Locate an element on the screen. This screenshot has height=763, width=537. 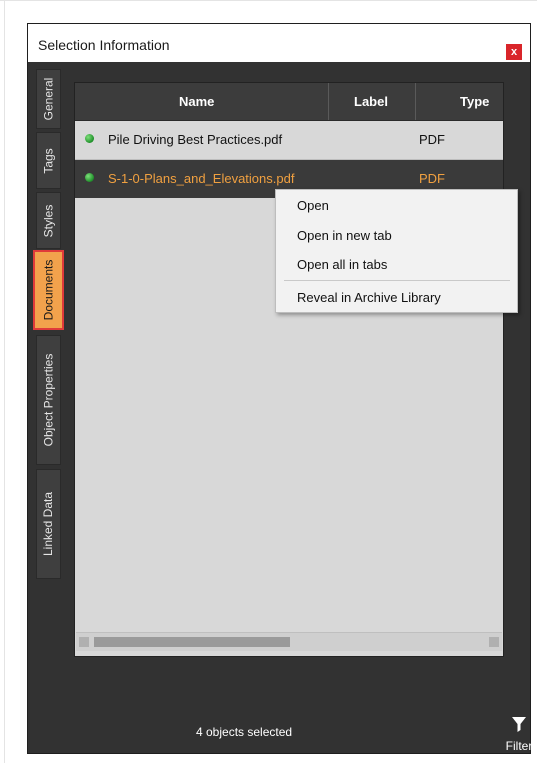
page-border-top is located at coordinates (268, 0).